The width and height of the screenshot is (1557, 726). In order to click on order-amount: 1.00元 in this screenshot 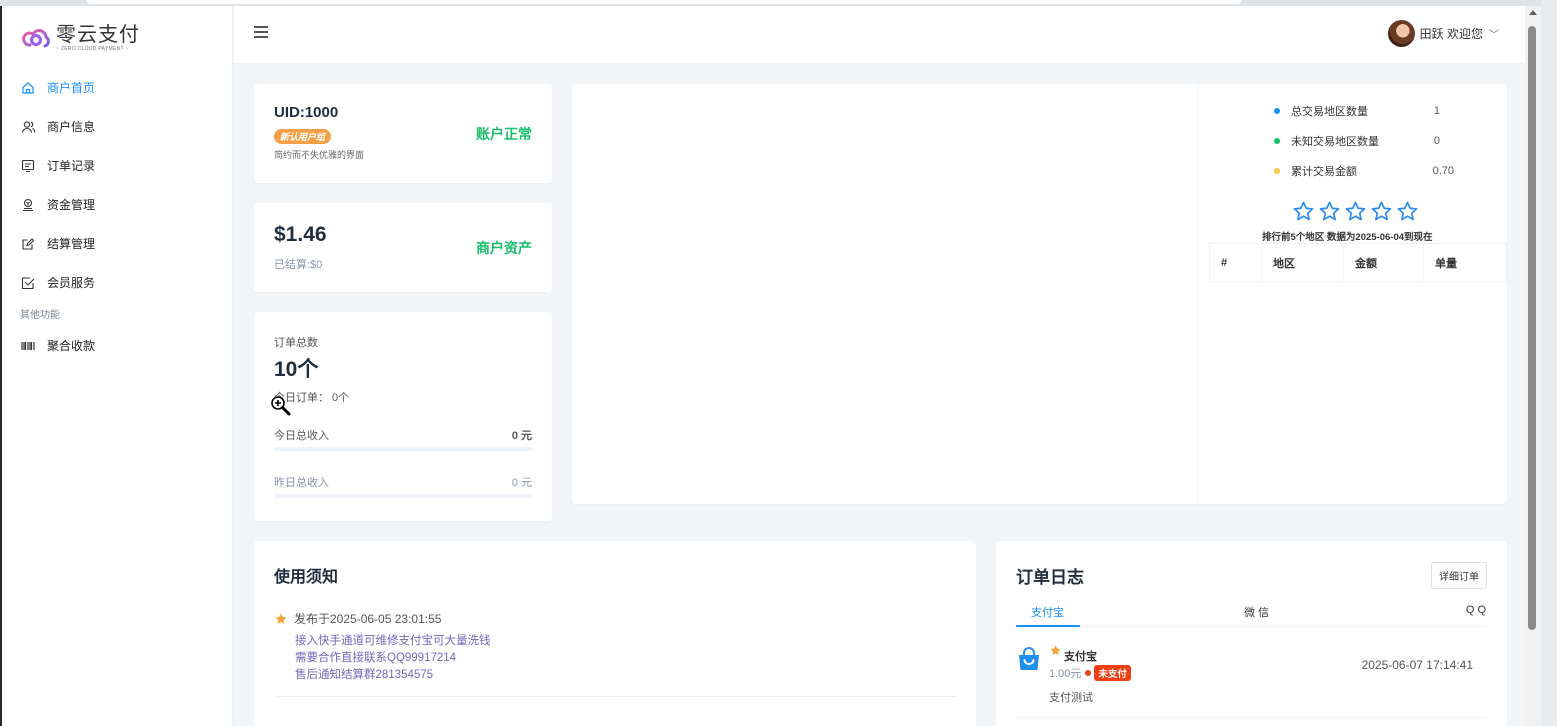, I will do `click(1065, 674)`.